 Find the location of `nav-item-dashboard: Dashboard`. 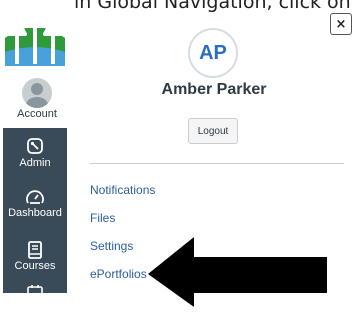

nav-item-dashboard: Dashboard is located at coordinates (35, 204).